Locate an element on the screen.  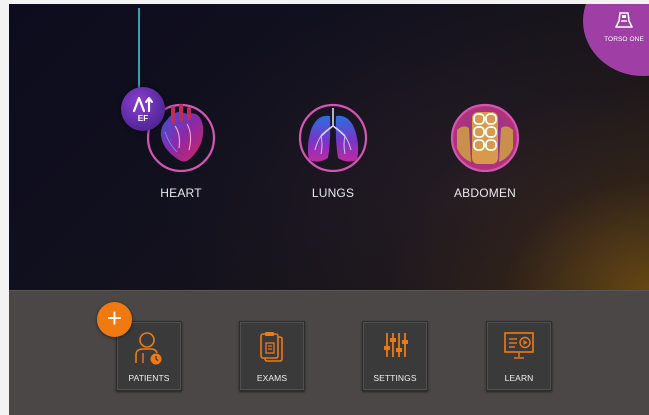
exams-label: EXAMS is located at coordinates (272, 378).